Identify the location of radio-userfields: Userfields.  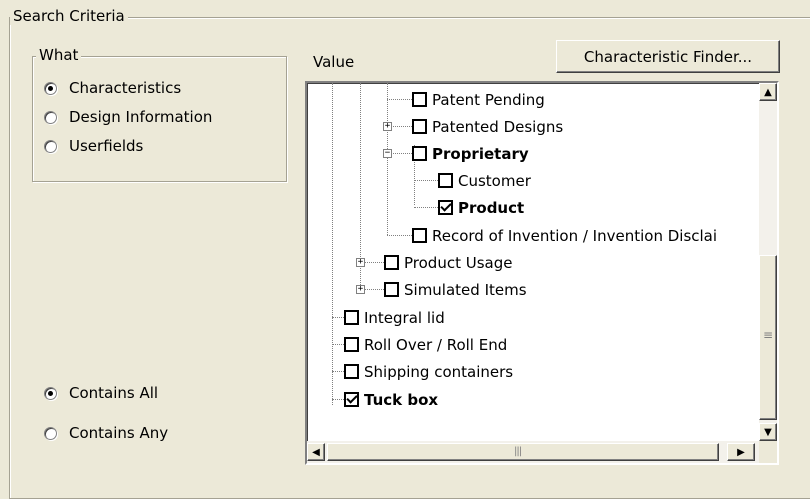
(93, 146).